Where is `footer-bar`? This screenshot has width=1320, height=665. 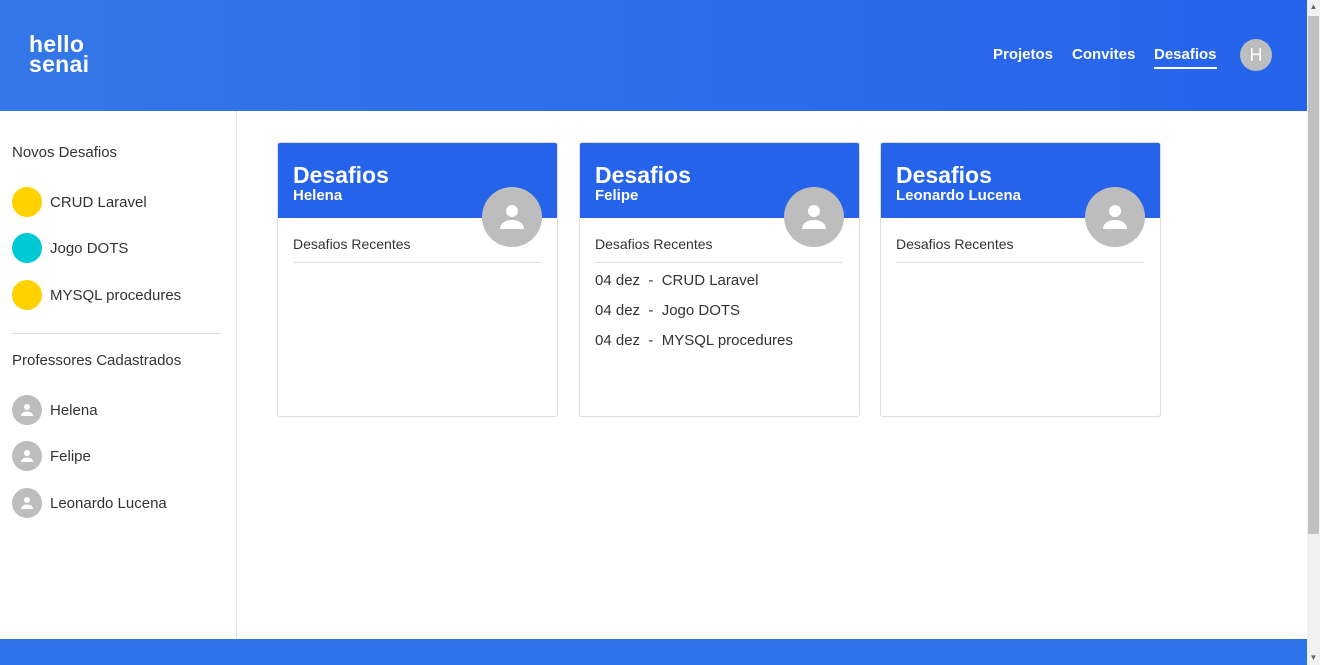 footer-bar is located at coordinates (653, 652).